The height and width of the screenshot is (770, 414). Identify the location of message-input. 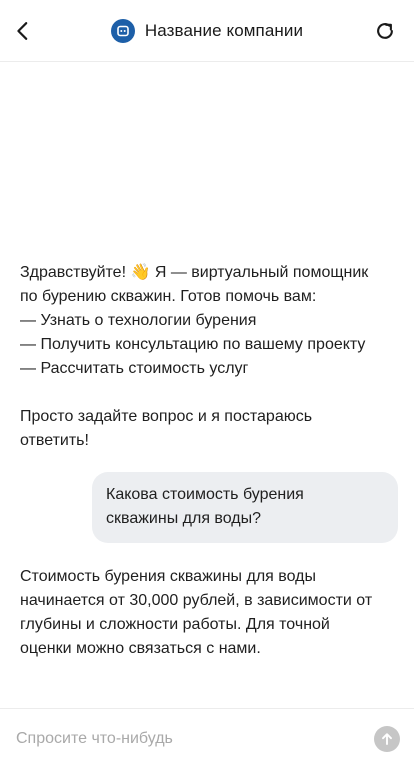
(180, 739).